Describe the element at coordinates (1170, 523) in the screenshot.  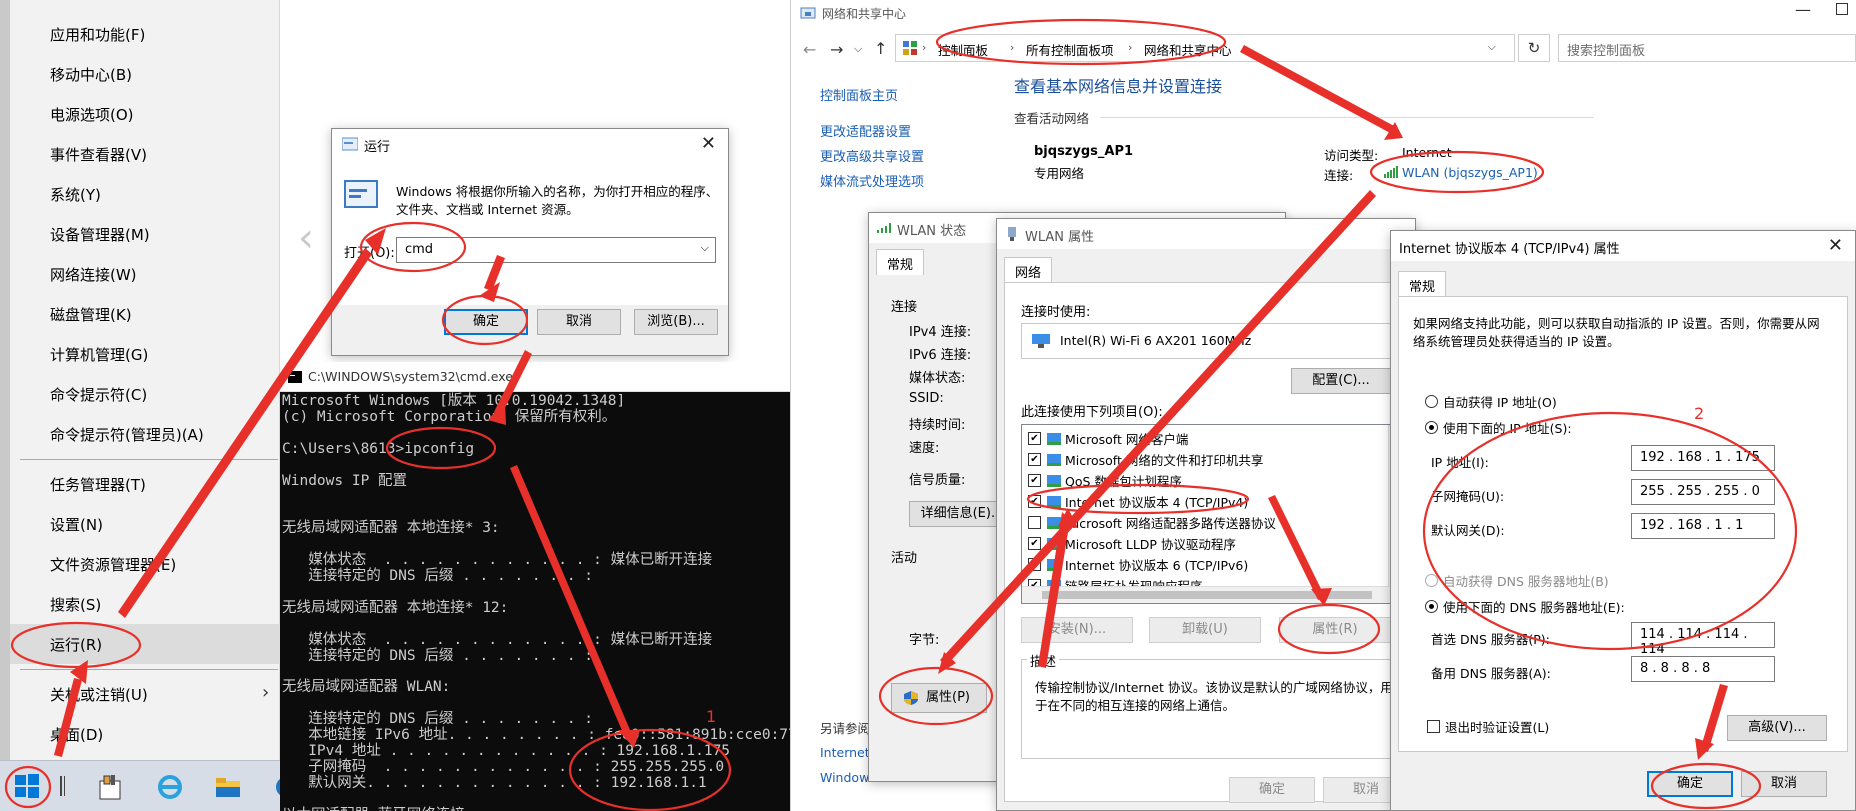
I see `component-label: Microsoft 网络适配器多路传送器协议` at that location.